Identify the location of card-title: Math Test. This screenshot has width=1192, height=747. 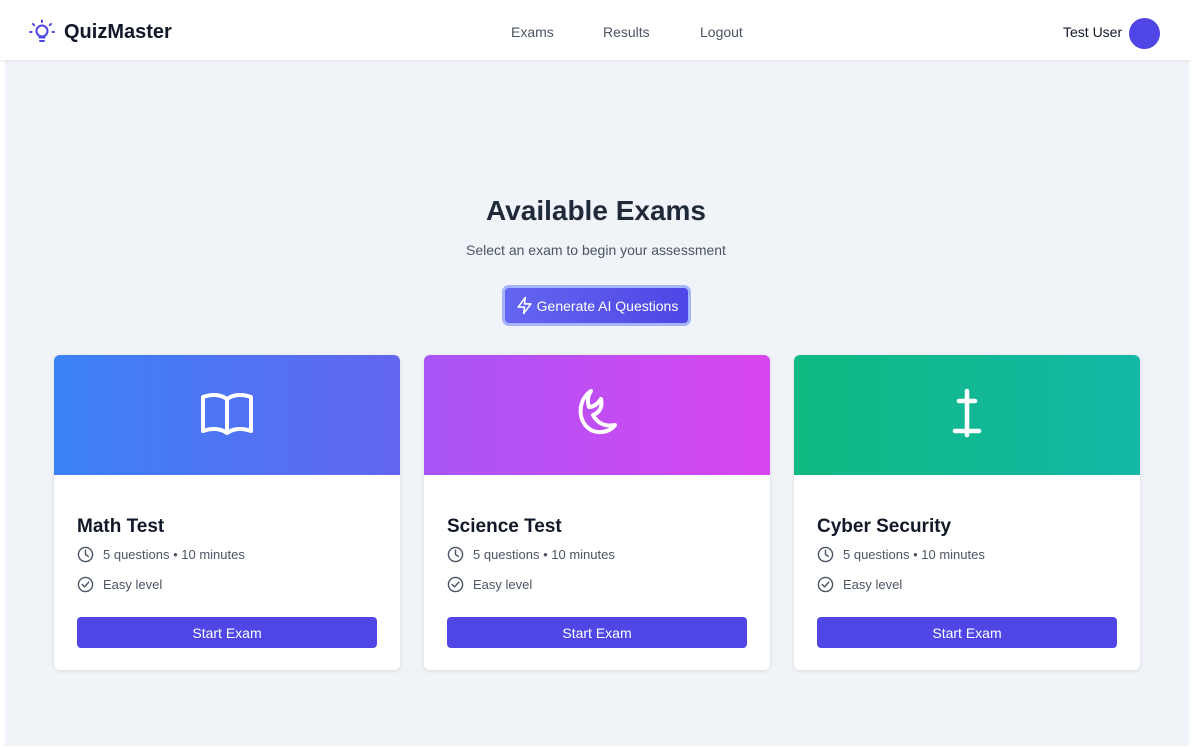
(121, 526).